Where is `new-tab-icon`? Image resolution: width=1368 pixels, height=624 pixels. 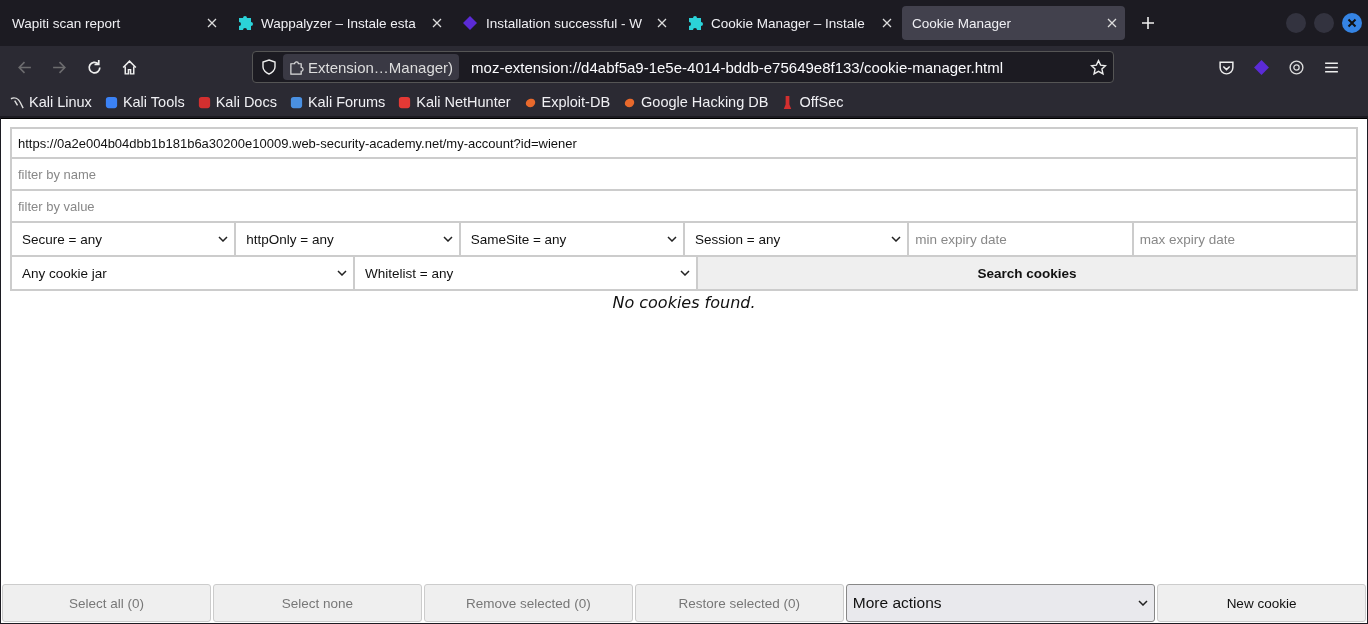
new-tab-icon is located at coordinates (1148, 23).